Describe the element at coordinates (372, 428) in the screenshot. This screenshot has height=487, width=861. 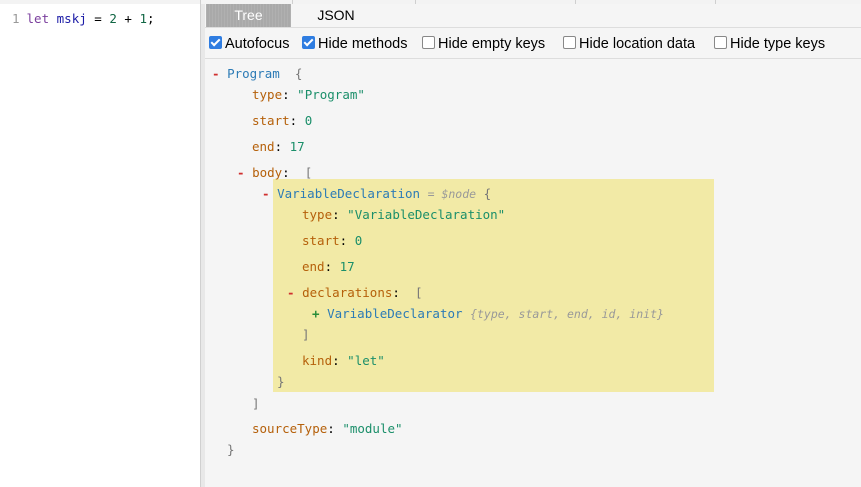
I see `property-value: "module"` at that location.